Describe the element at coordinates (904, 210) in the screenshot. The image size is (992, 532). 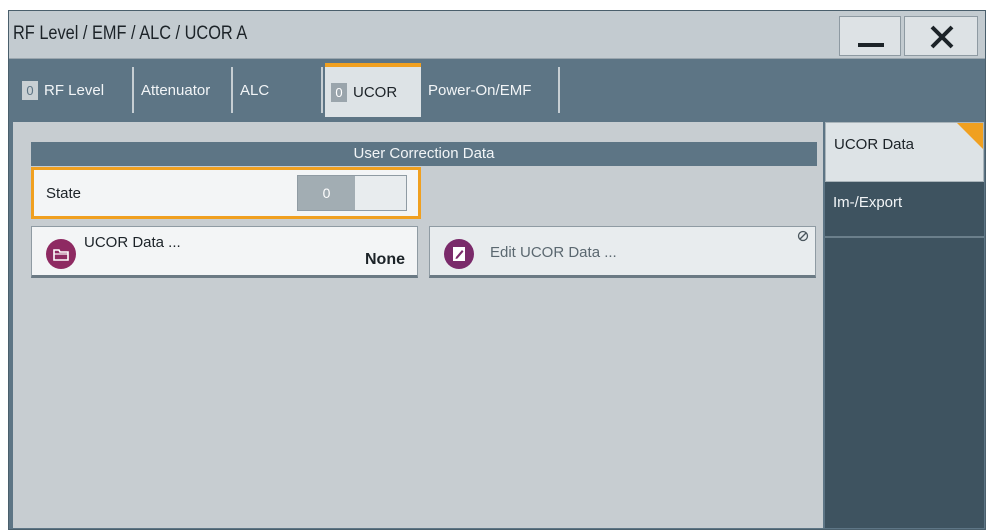
I see `side-item-im-export: Im-/Export` at that location.